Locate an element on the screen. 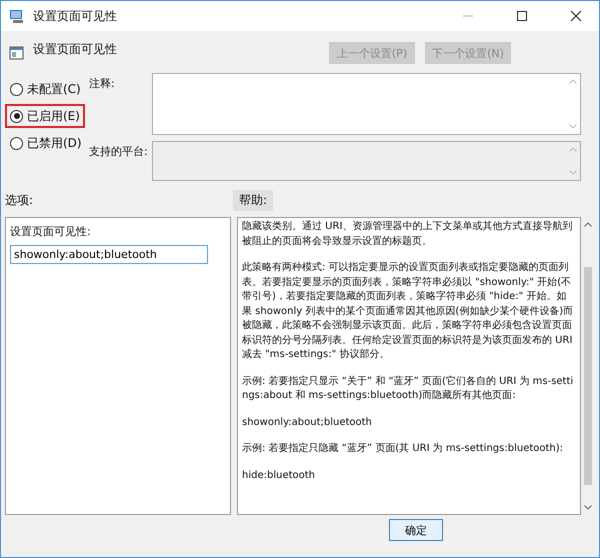  maximize-icon is located at coordinates (522, 16).